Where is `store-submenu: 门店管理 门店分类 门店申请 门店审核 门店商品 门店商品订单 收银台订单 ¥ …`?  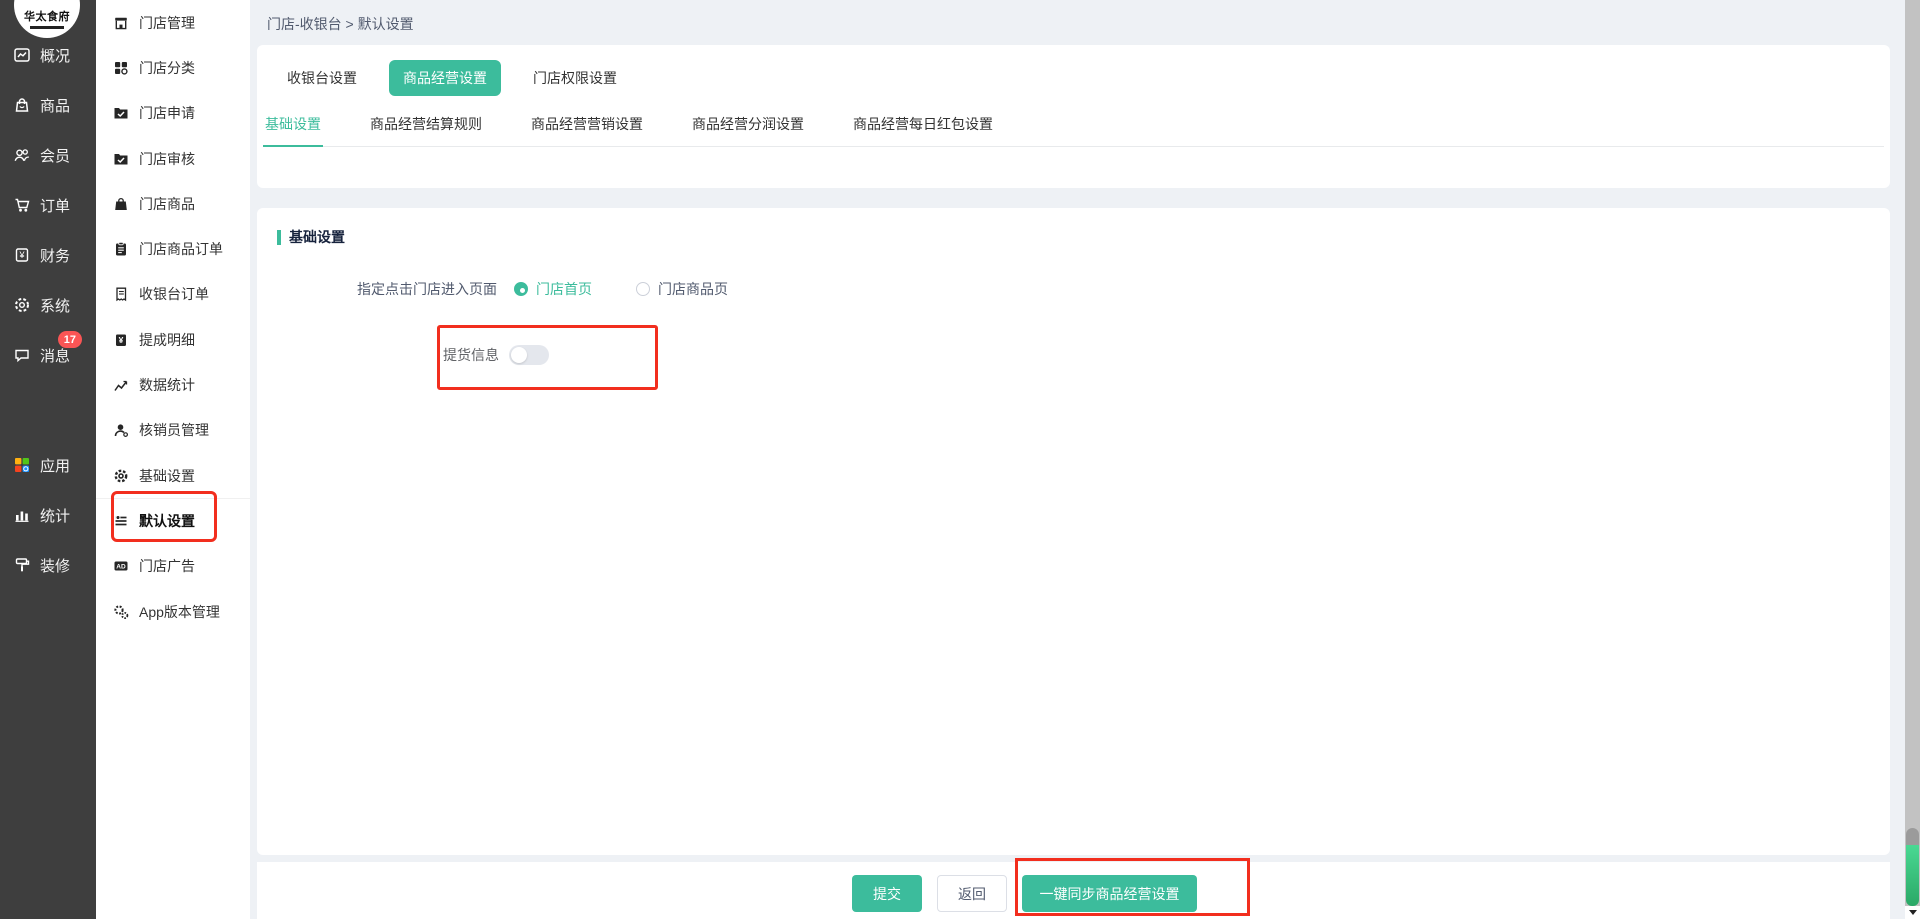 store-submenu: 门店管理 门店分类 门店申请 门店审核 门店商品 门店商品订单 收银台订单 ¥ … is located at coordinates (173, 459).